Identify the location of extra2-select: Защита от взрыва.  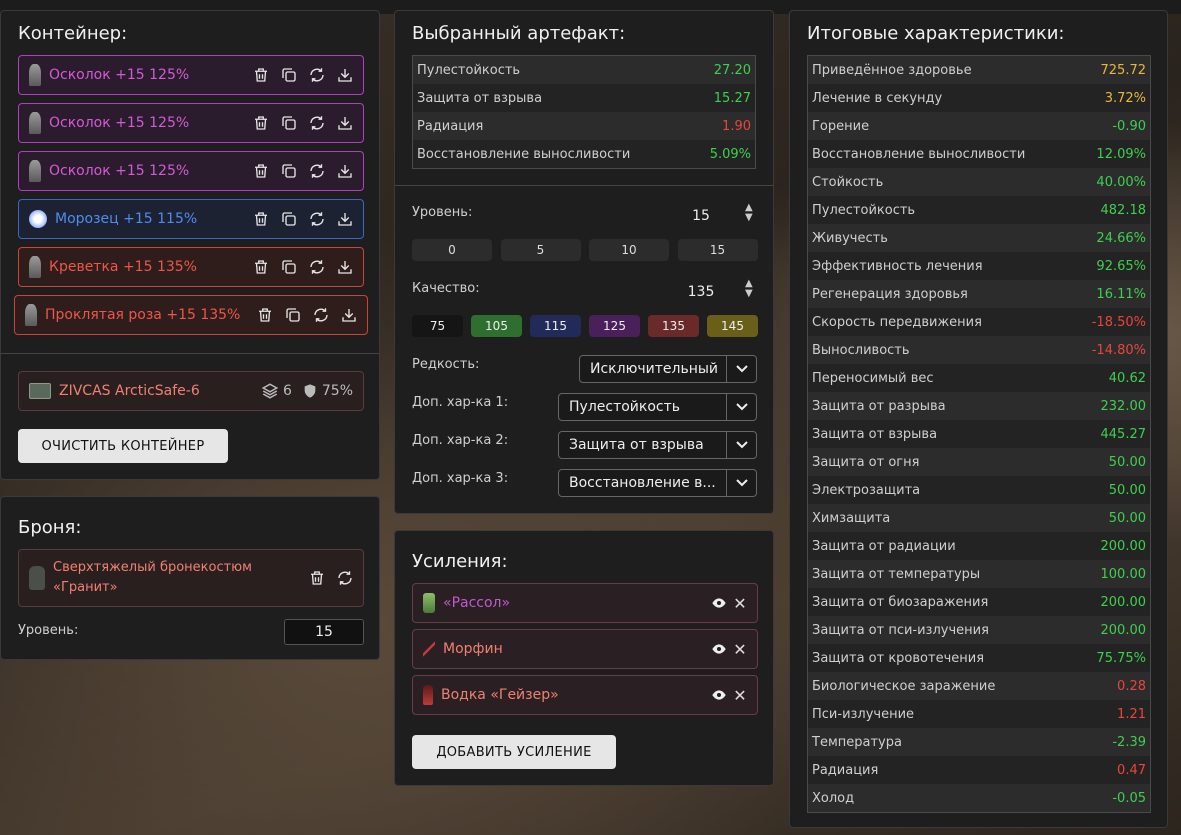
(657, 445).